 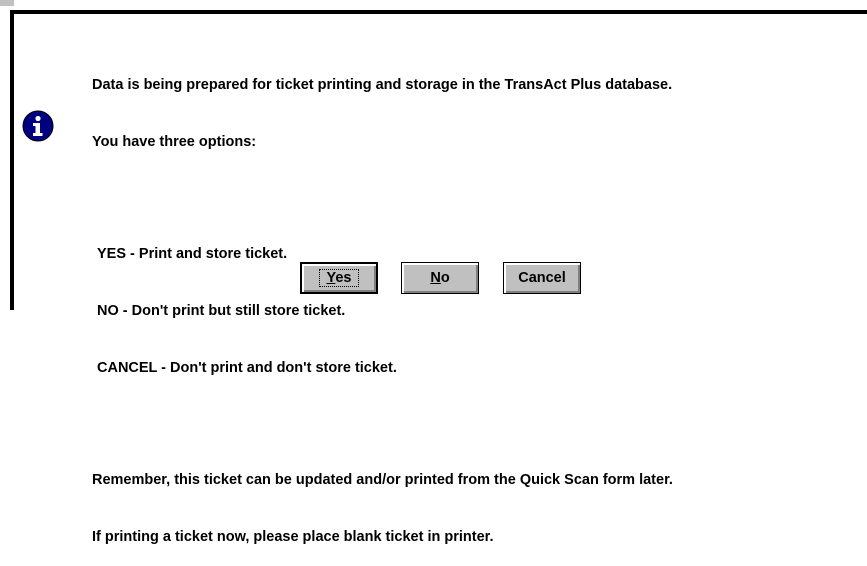 I want to click on no-button-label: No, so click(x=440, y=278).